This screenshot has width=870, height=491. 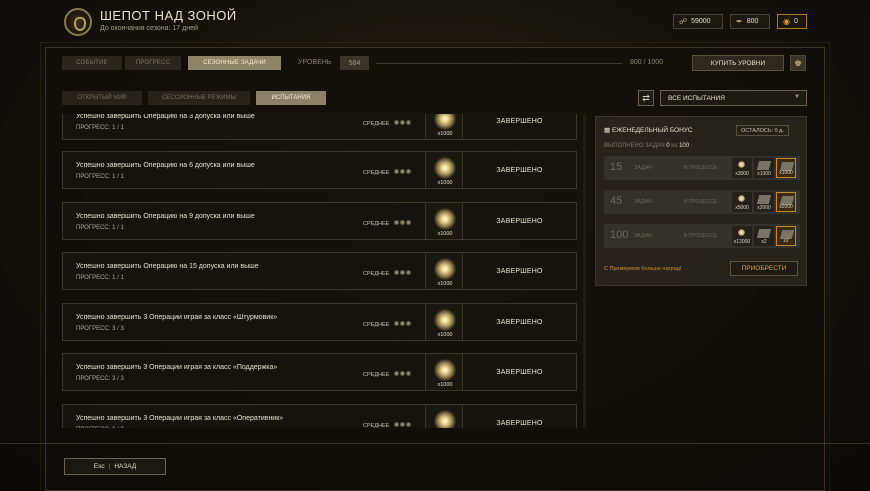 I want to click on tier-reward-amount: x3000, so click(x=742, y=174).